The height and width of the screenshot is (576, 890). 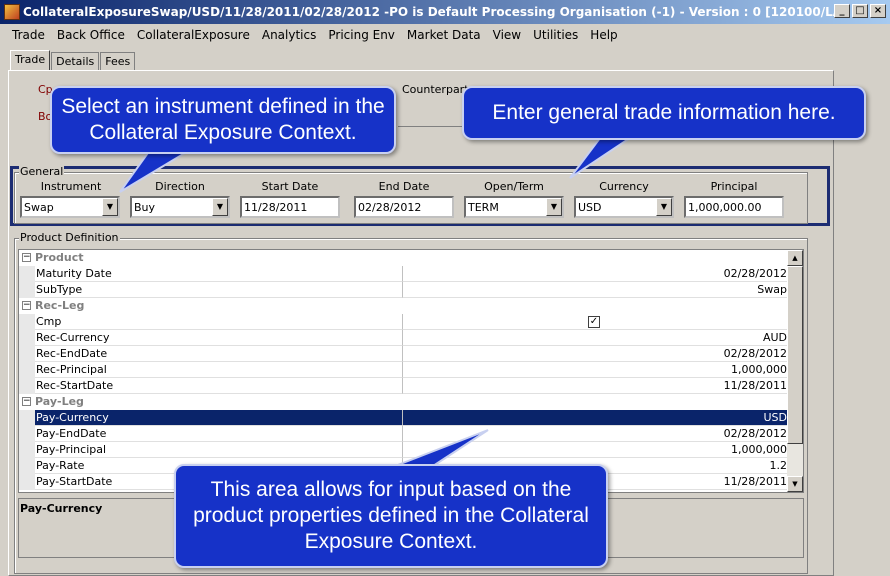 I want to click on open-term-select: TERM ▼, so click(x=514, y=207).